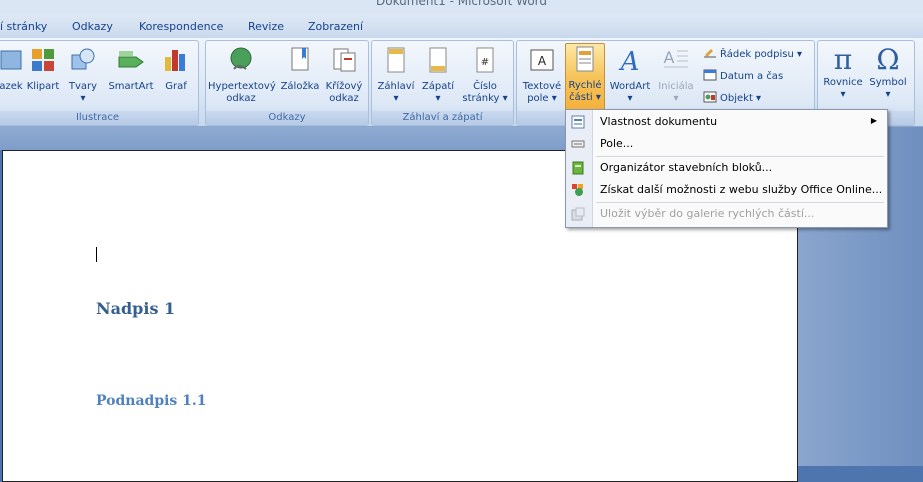  What do you see at coordinates (83, 86) in the screenshot?
I see `tvary-label: Tvary` at bounding box center [83, 86].